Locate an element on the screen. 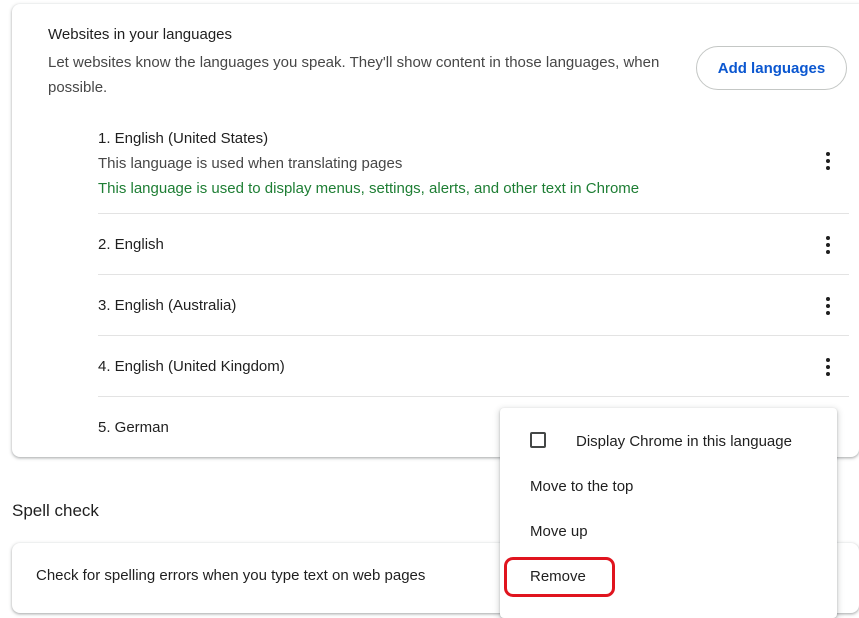  section-title: Websites in your languages is located at coordinates (140, 34).